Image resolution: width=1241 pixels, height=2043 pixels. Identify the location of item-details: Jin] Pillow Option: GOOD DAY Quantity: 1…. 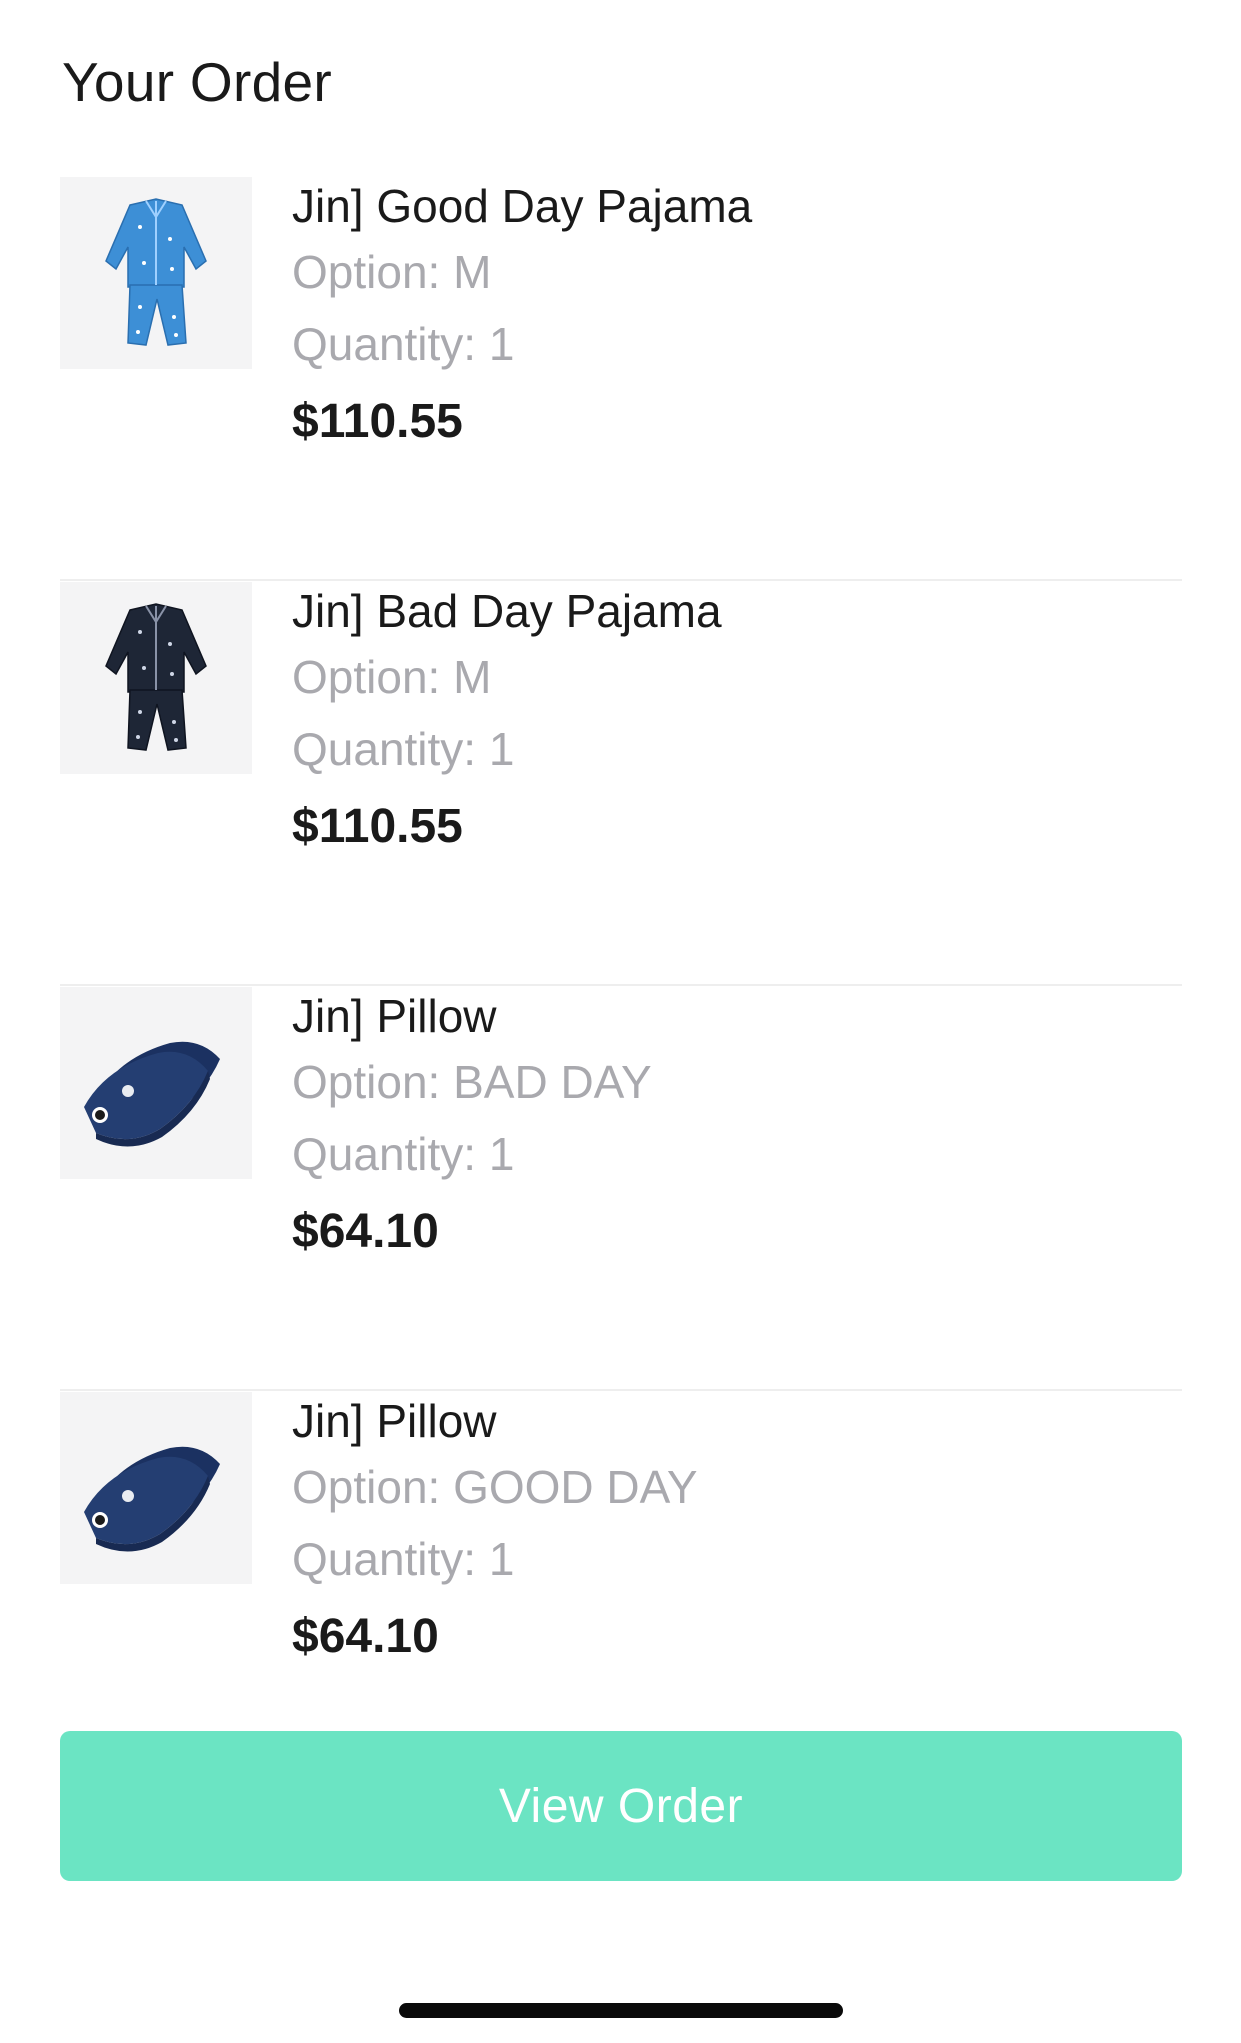
(495, 1529).